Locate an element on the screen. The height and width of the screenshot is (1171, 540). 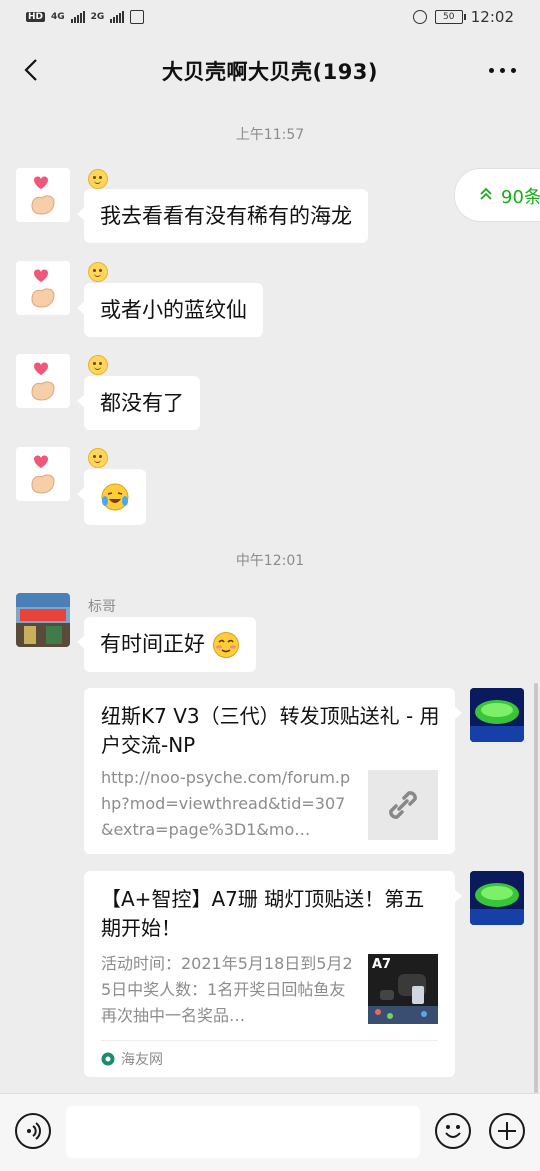
message-bubble: 我去看看有没有稀有的海龙 is located at coordinates (222, 216).